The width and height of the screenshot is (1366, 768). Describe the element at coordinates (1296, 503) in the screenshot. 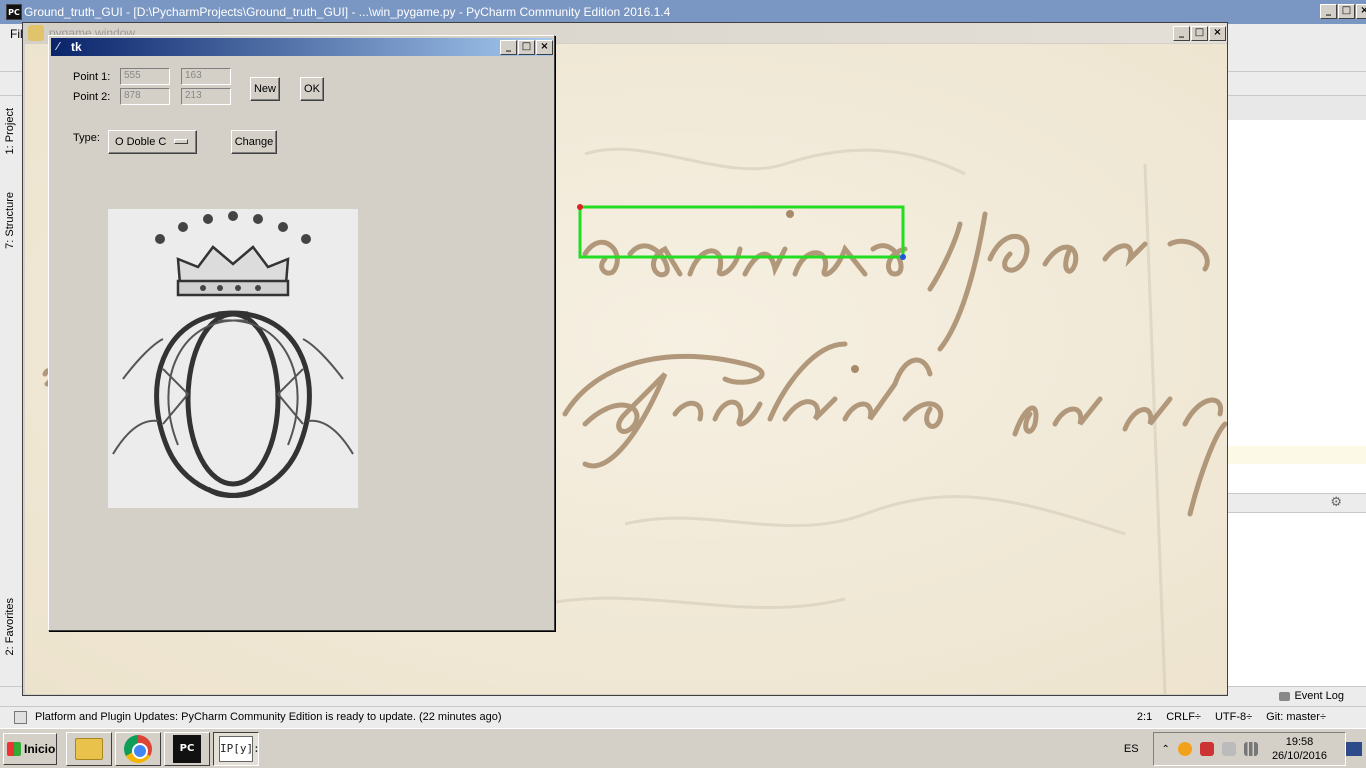

I see `run-panel-toolbar: ⚙` at that location.